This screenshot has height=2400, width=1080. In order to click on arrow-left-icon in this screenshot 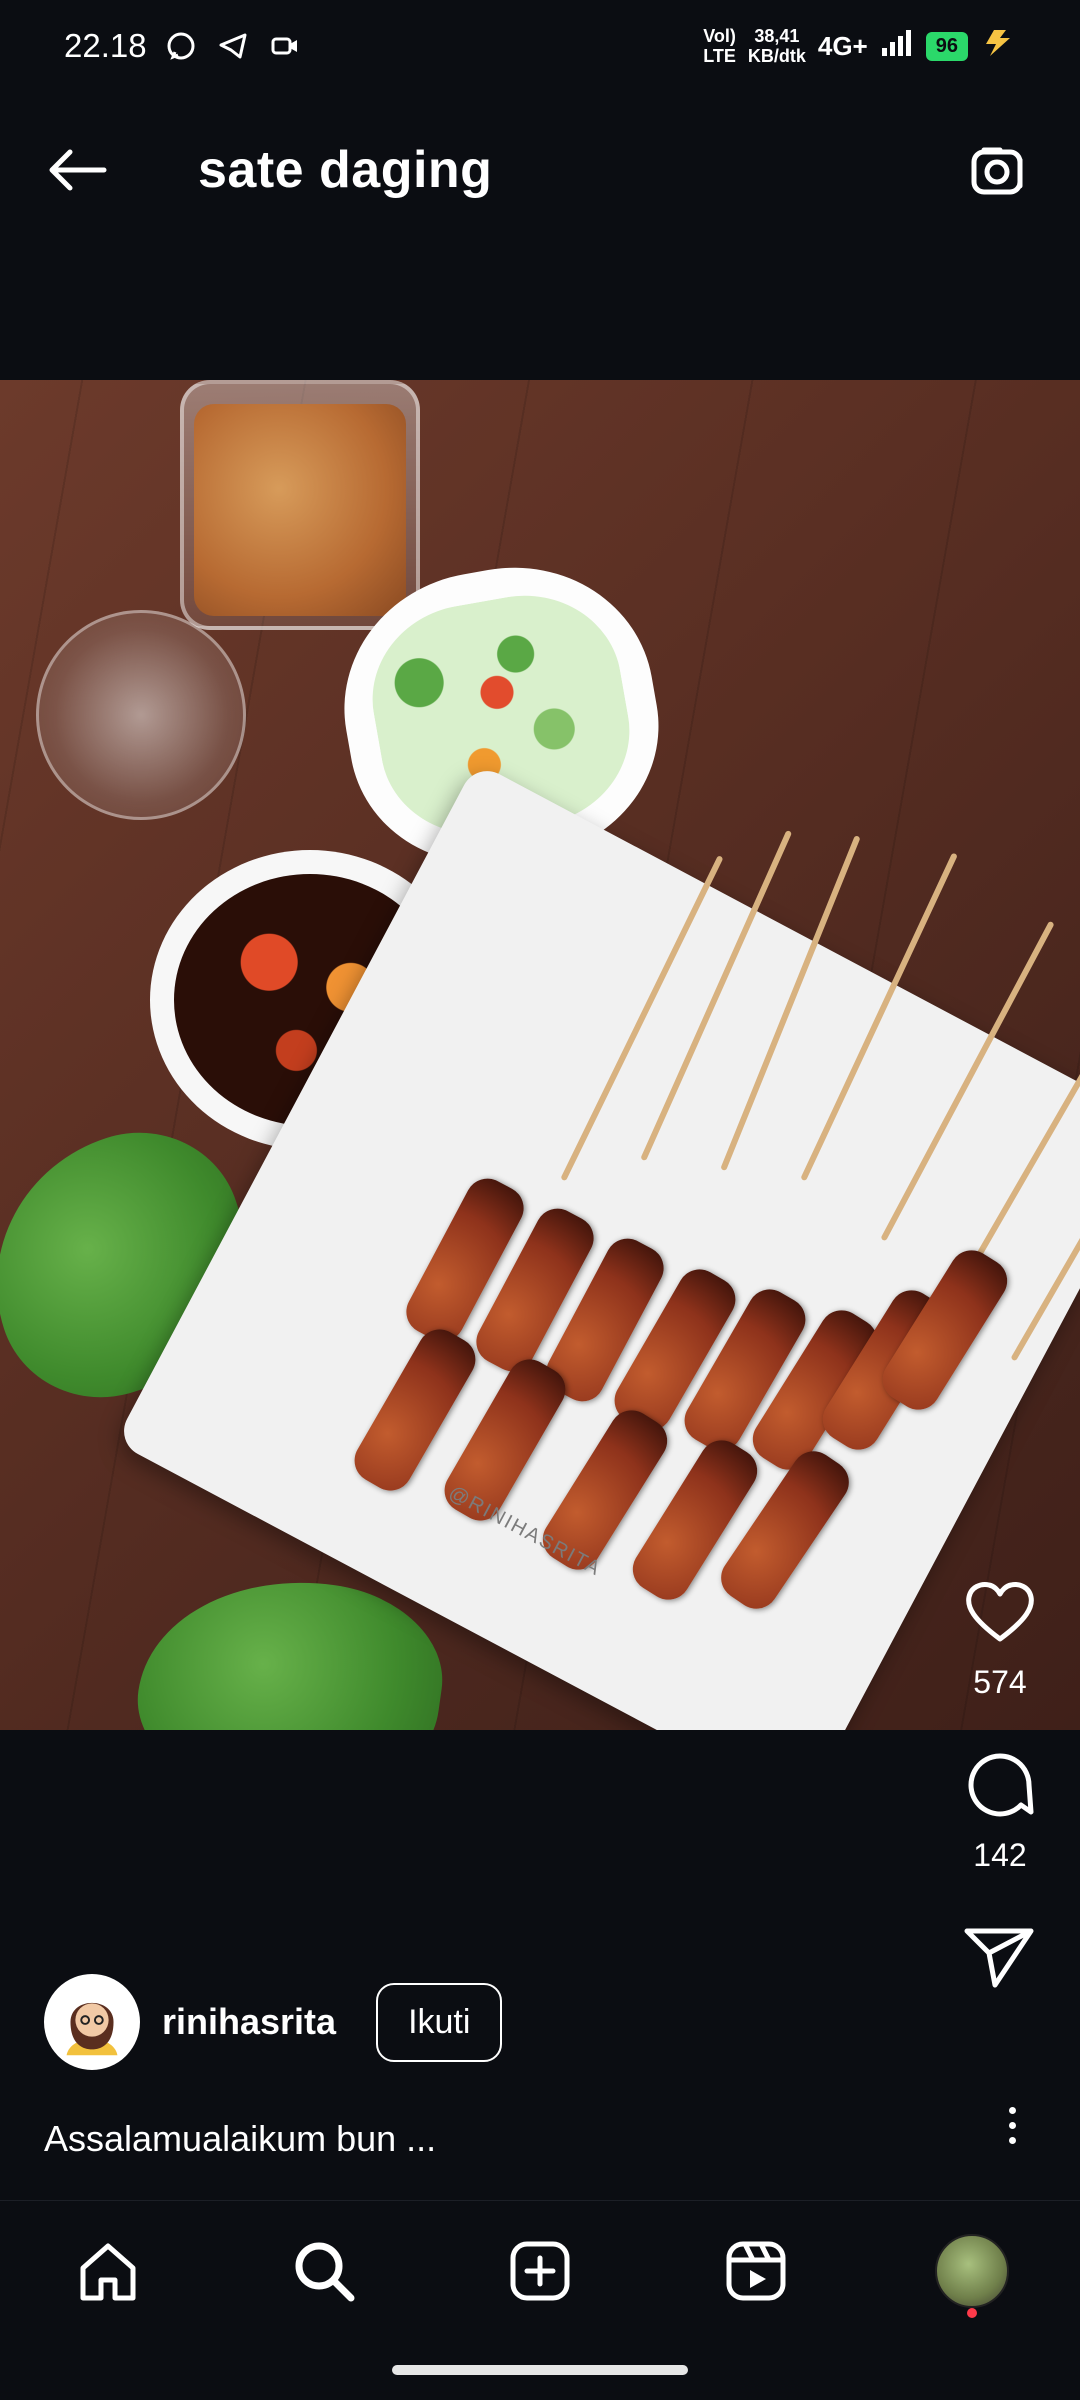, I will do `click(78, 170)`.